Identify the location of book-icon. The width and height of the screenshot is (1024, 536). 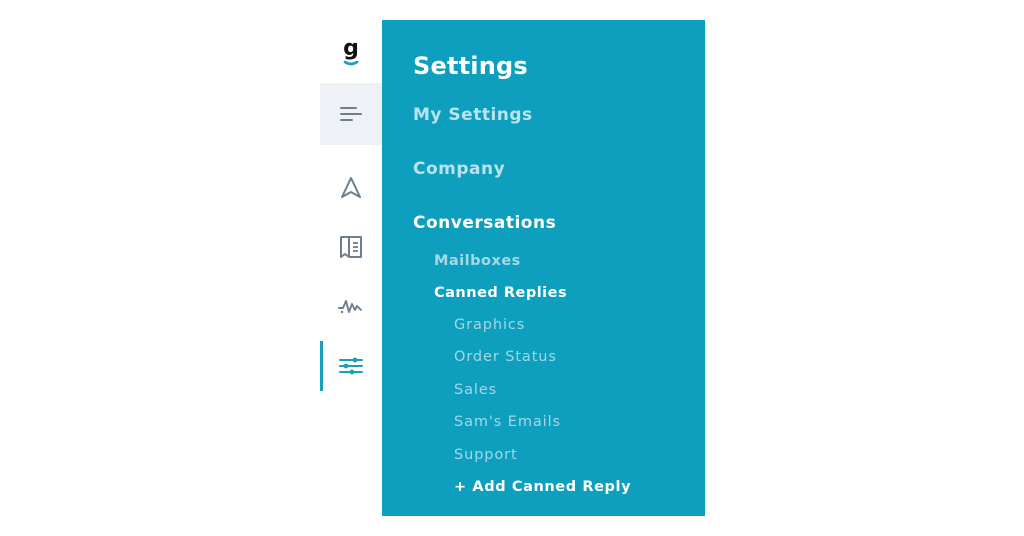
(351, 247).